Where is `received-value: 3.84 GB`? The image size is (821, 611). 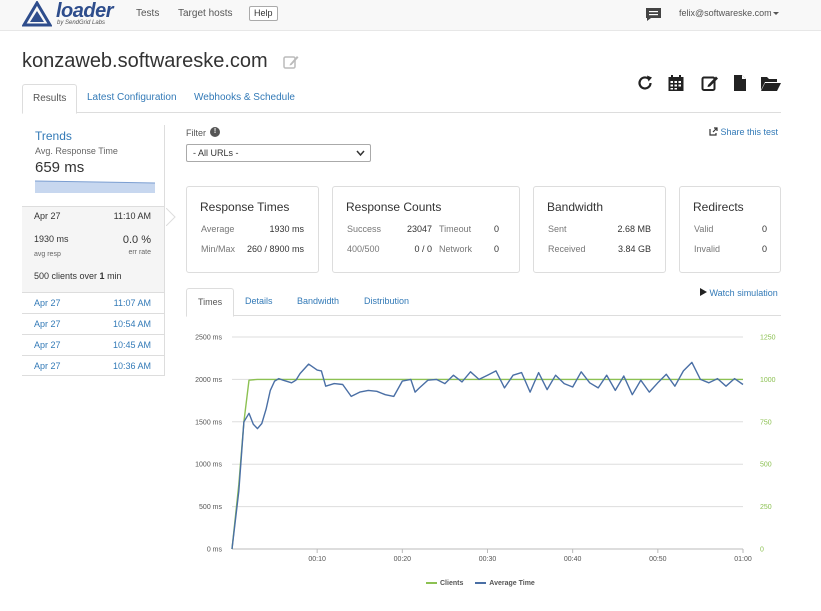
received-value: 3.84 GB is located at coordinates (634, 249).